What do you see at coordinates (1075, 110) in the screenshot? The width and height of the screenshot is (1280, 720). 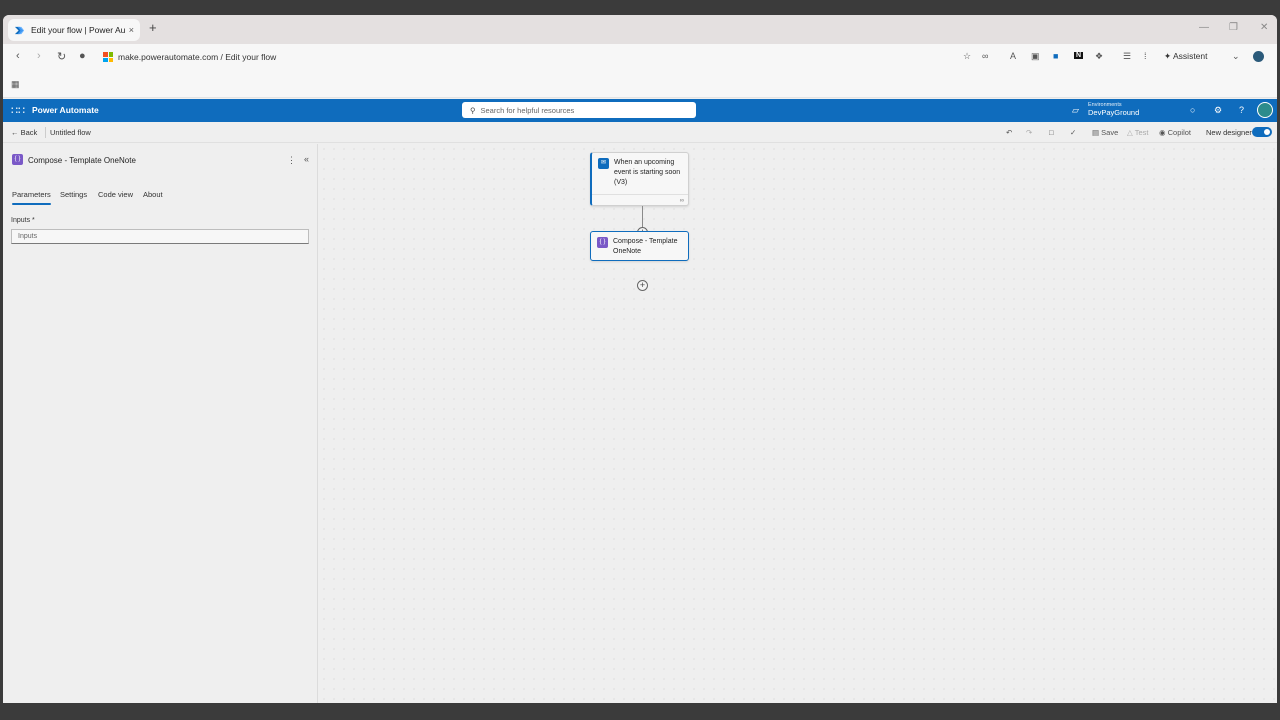 I see `environment-icon: ▱` at bounding box center [1075, 110].